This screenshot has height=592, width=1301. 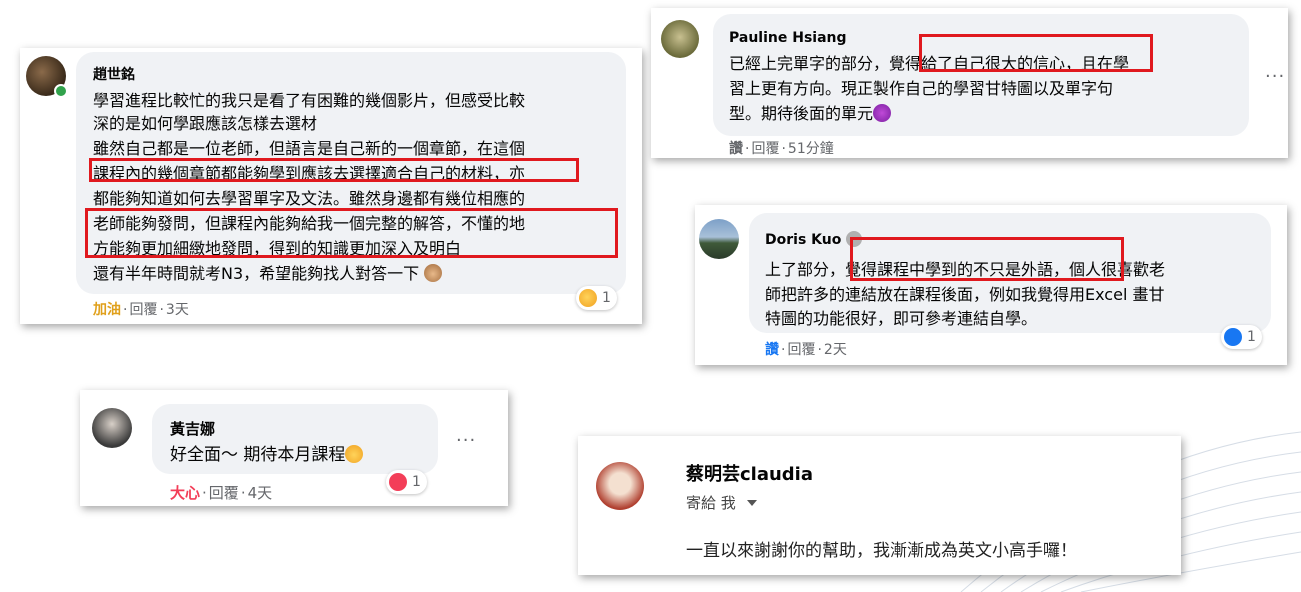 What do you see at coordinates (751, 503) in the screenshot?
I see `dropdown-caret-icon` at bounding box center [751, 503].